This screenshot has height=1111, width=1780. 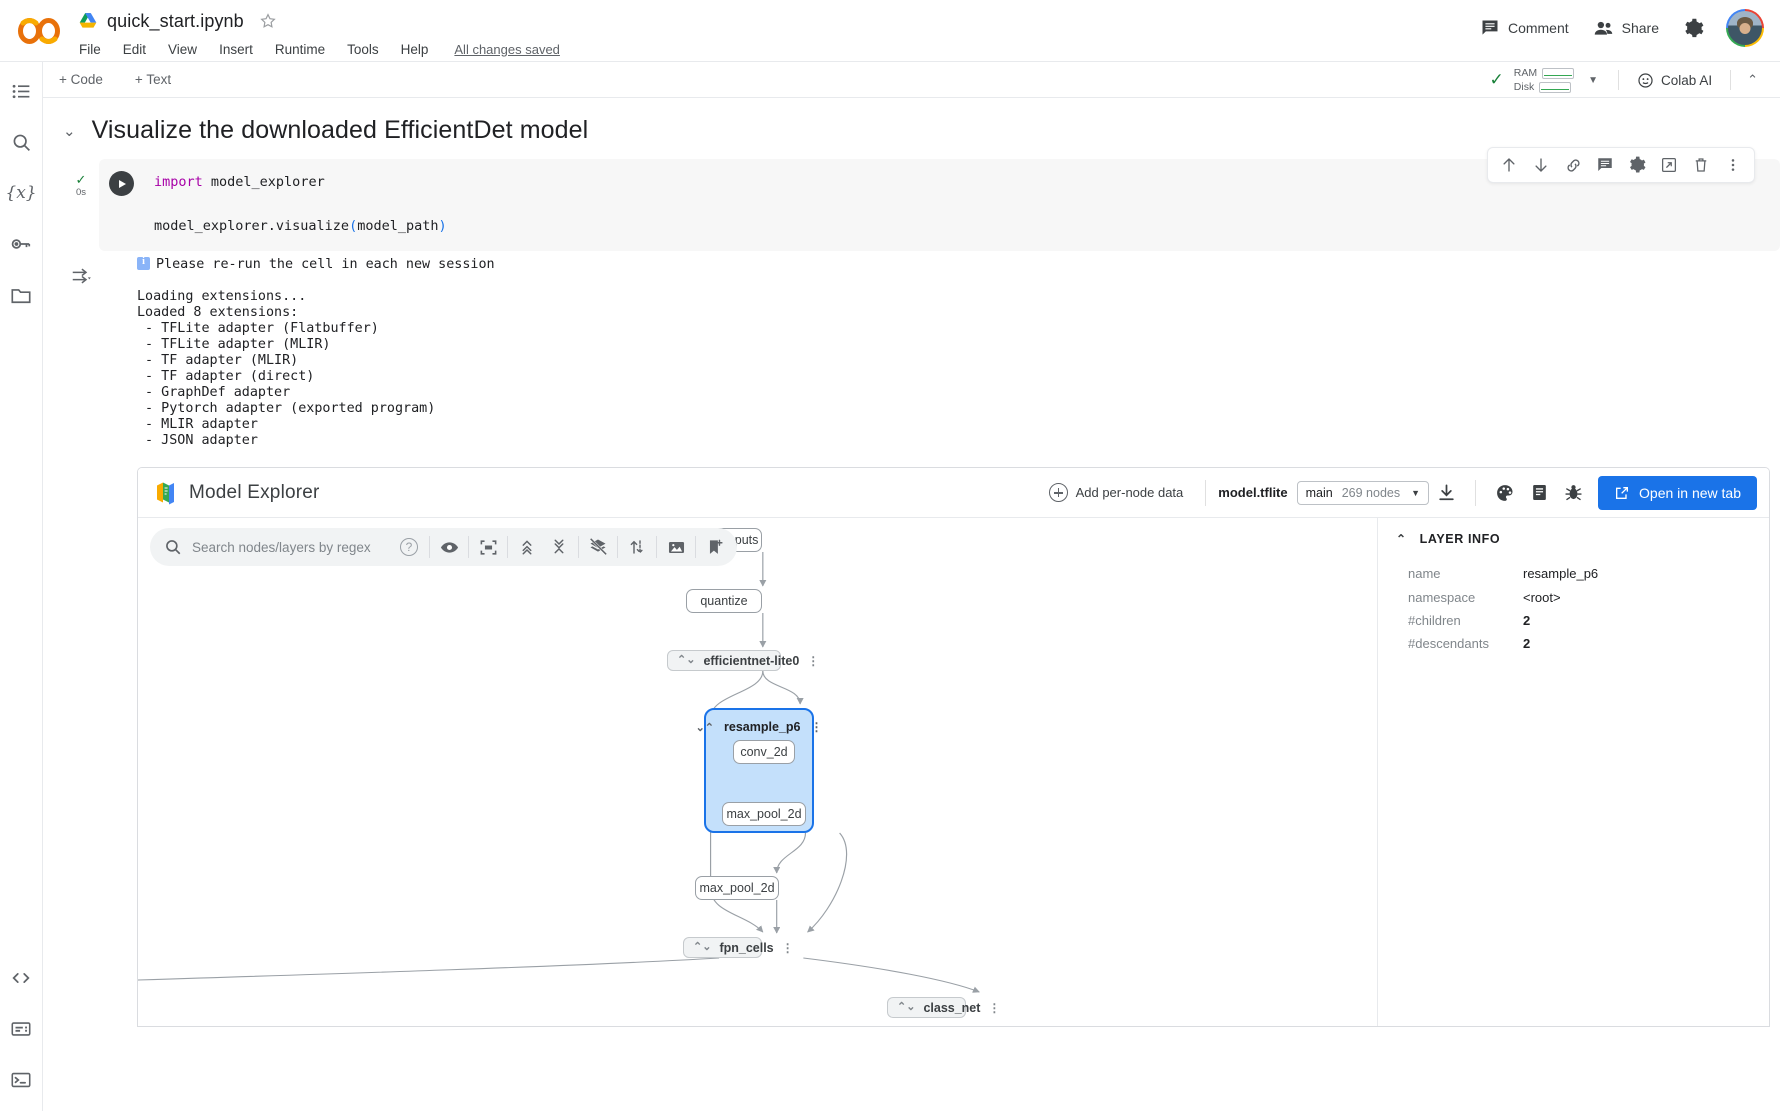 I want to click on color-palette-icon, so click(x=1505, y=493).